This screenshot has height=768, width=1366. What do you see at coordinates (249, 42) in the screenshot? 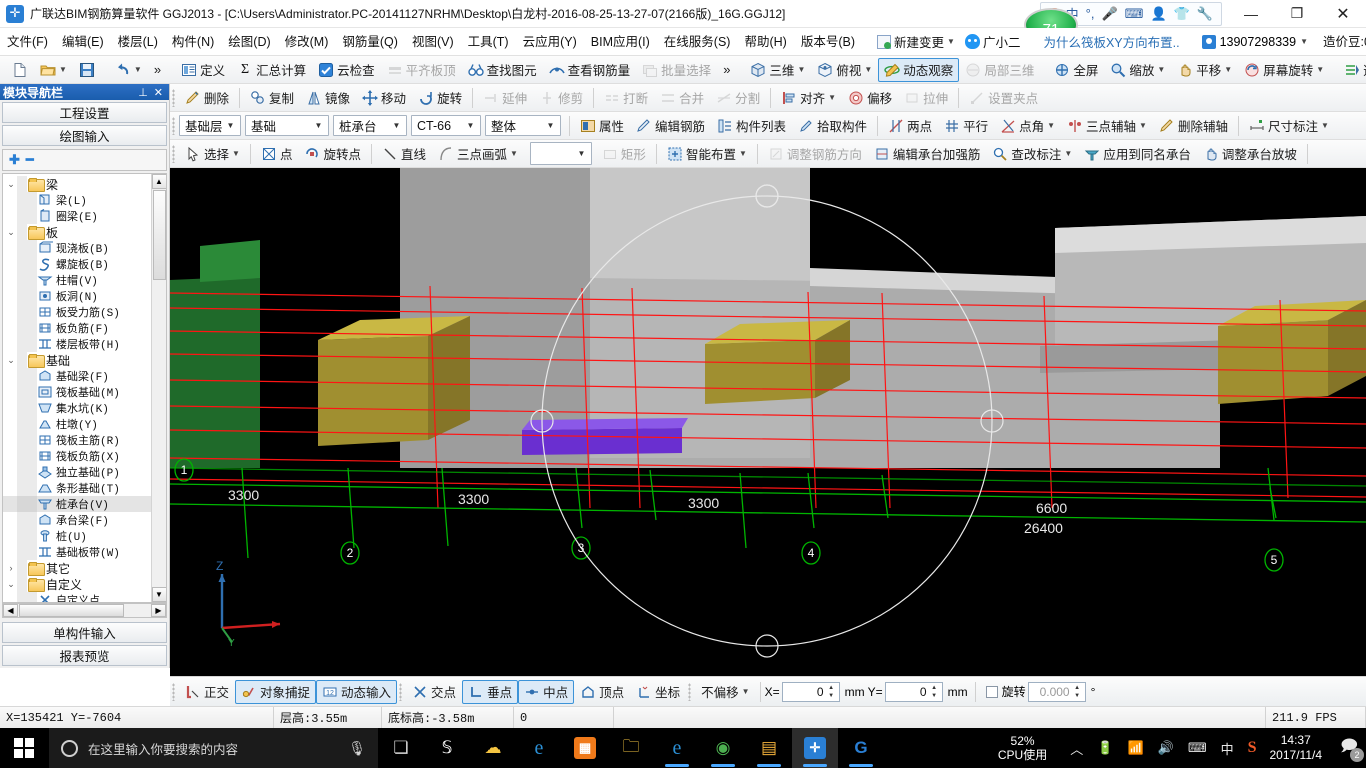
I see `menu-draw: 绘图(D)` at bounding box center [249, 42].